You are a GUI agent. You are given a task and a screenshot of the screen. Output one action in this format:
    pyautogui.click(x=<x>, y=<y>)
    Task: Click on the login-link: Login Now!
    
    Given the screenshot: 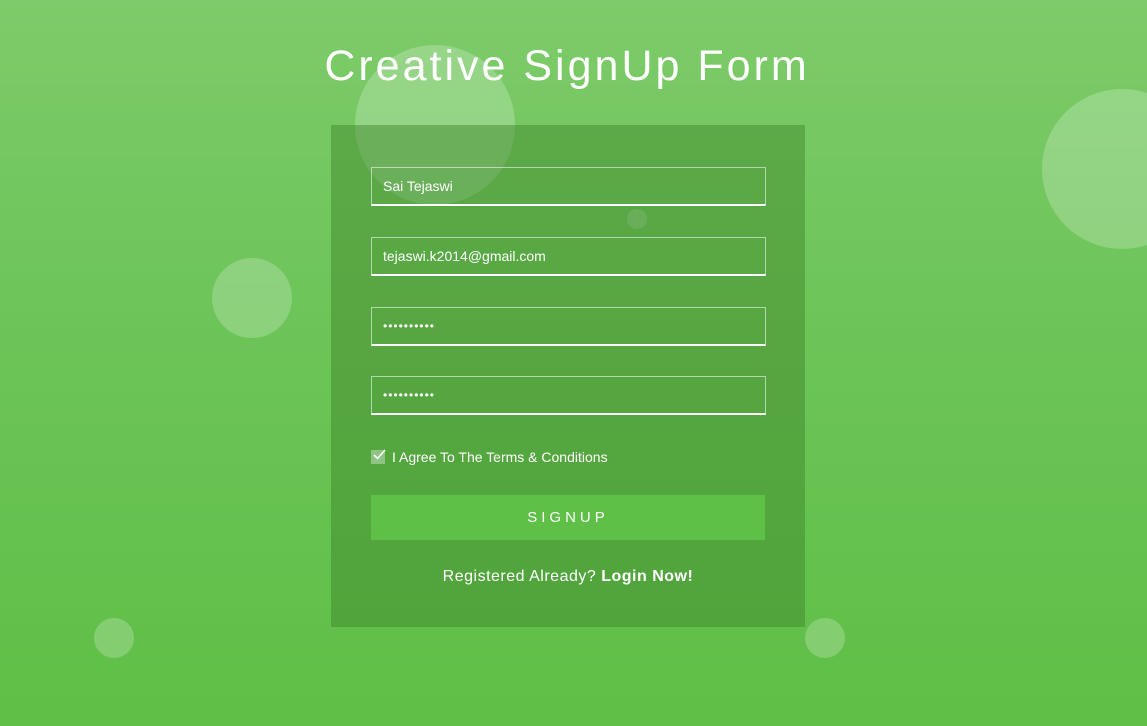 What is the action you would take?
    pyautogui.click(x=647, y=576)
    